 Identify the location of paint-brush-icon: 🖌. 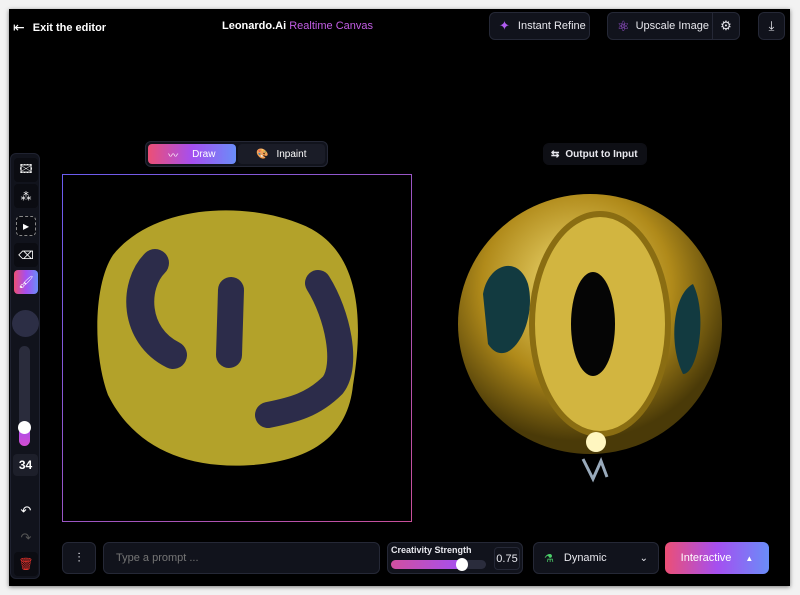
(26, 282).